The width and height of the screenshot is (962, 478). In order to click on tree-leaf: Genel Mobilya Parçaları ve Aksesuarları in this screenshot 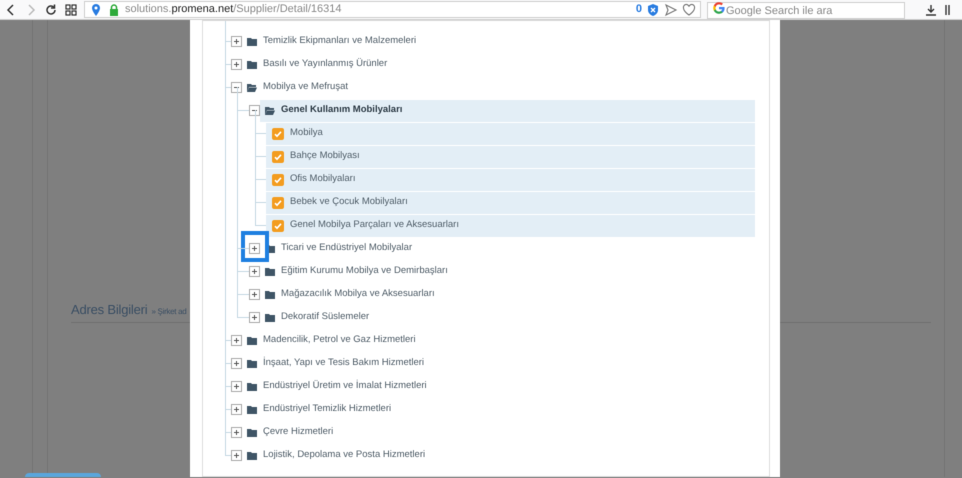, I will do `click(510, 225)`.